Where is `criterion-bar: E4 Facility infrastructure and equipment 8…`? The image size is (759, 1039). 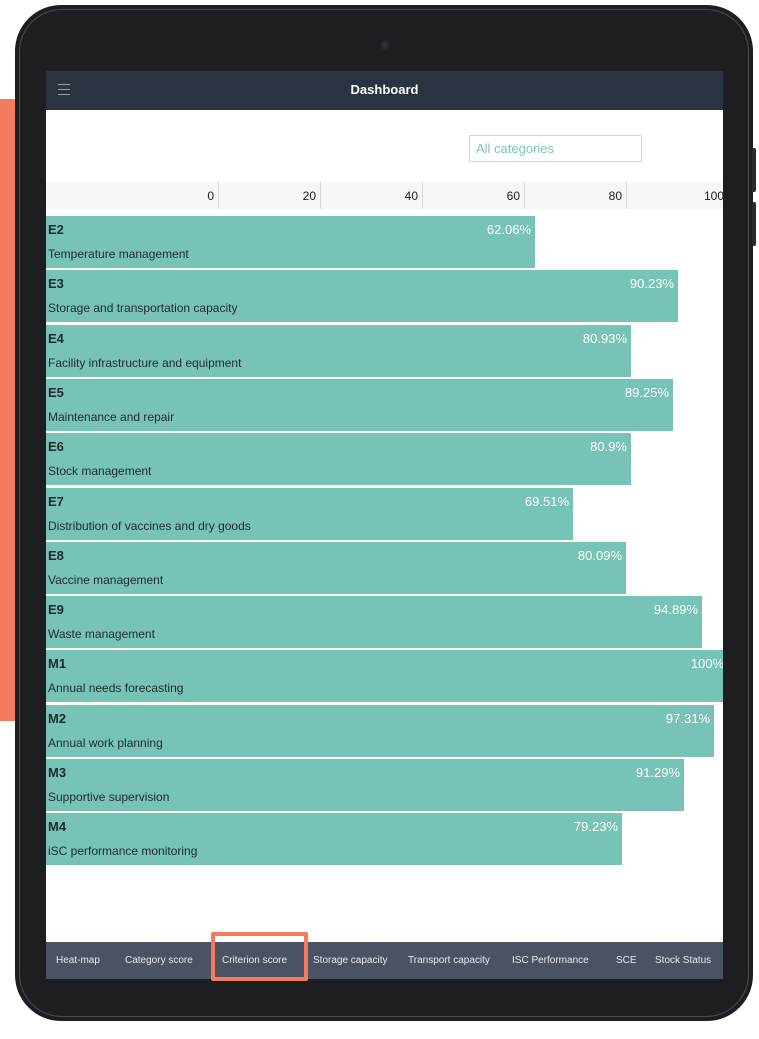
criterion-bar: E4 Facility infrastructure and equipment 8… is located at coordinates (338, 350).